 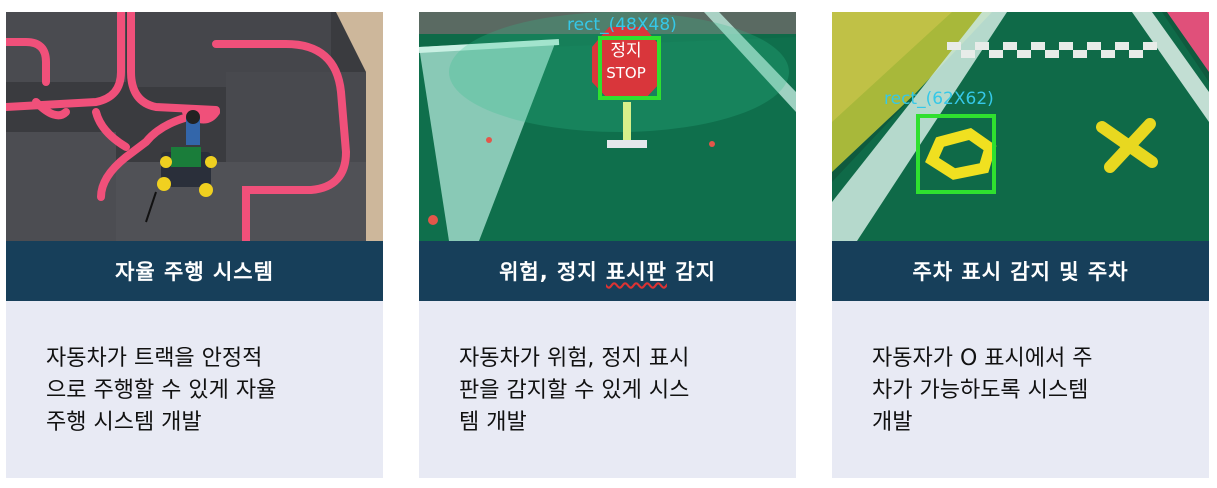 I want to click on card-description-box: 자동자가 O 표시에서 주 차가 가능하도록 시스템 개발, so click(x=1020, y=389).